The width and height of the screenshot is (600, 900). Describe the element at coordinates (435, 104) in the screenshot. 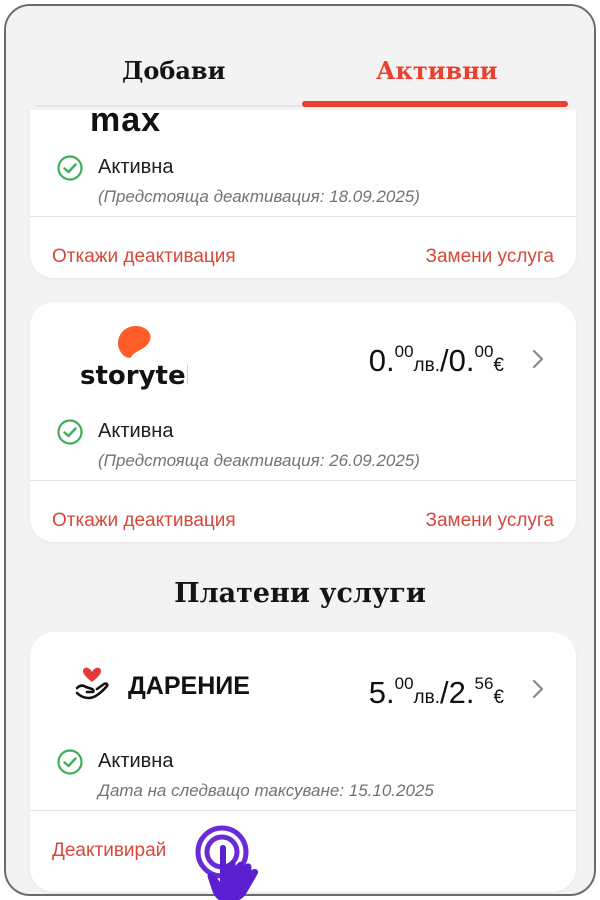

I see `tab-active-indicator` at that location.